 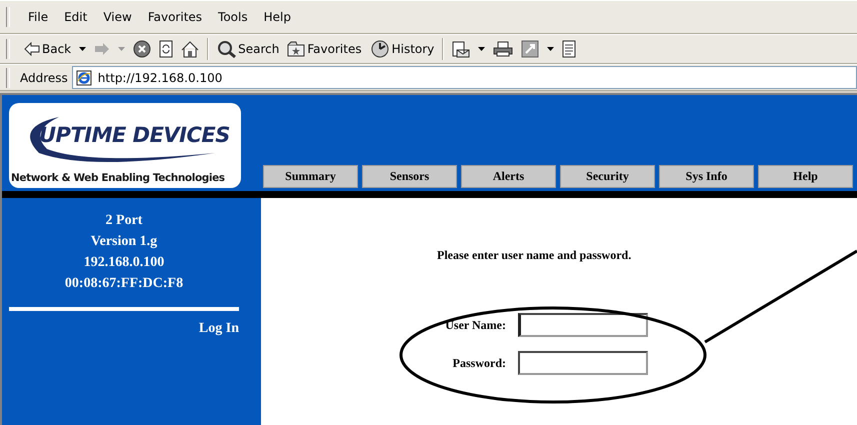 I want to click on back-button: Back, so click(x=48, y=49).